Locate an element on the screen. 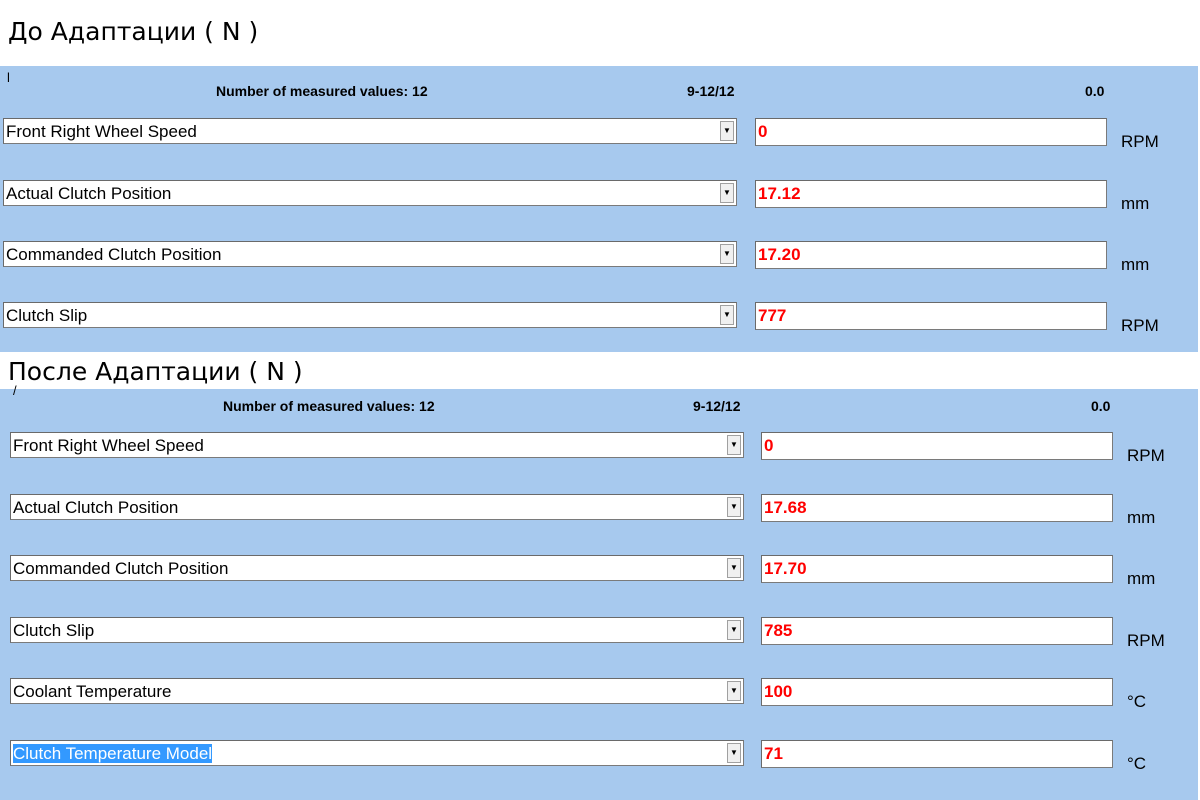  value-text: 71 is located at coordinates (773, 753).